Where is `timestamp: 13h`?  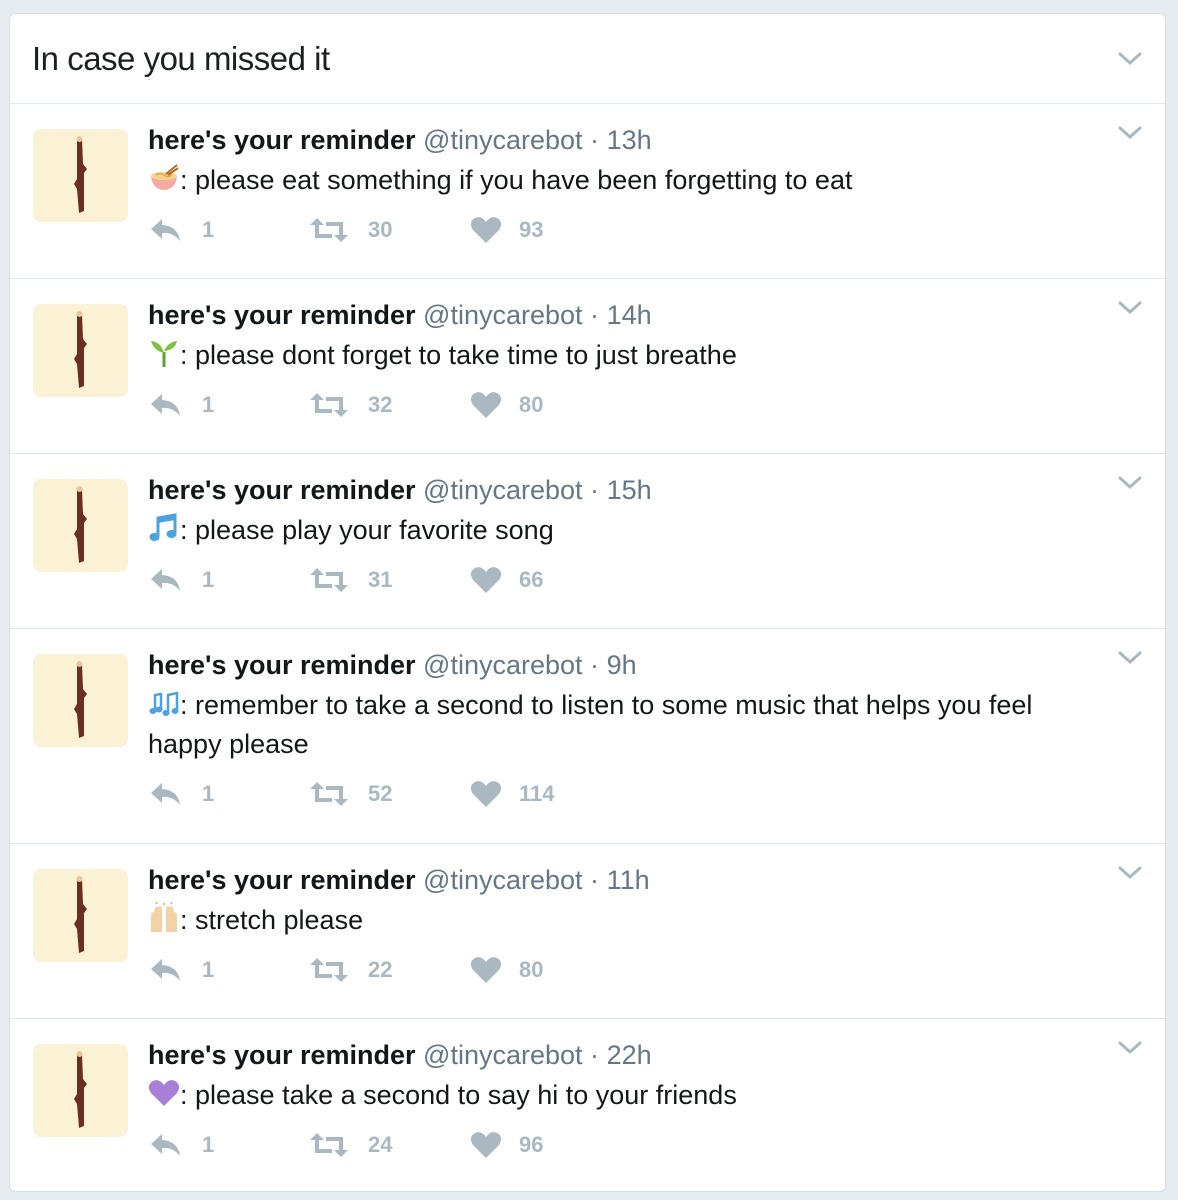
timestamp: 13h is located at coordinates (629, 140).